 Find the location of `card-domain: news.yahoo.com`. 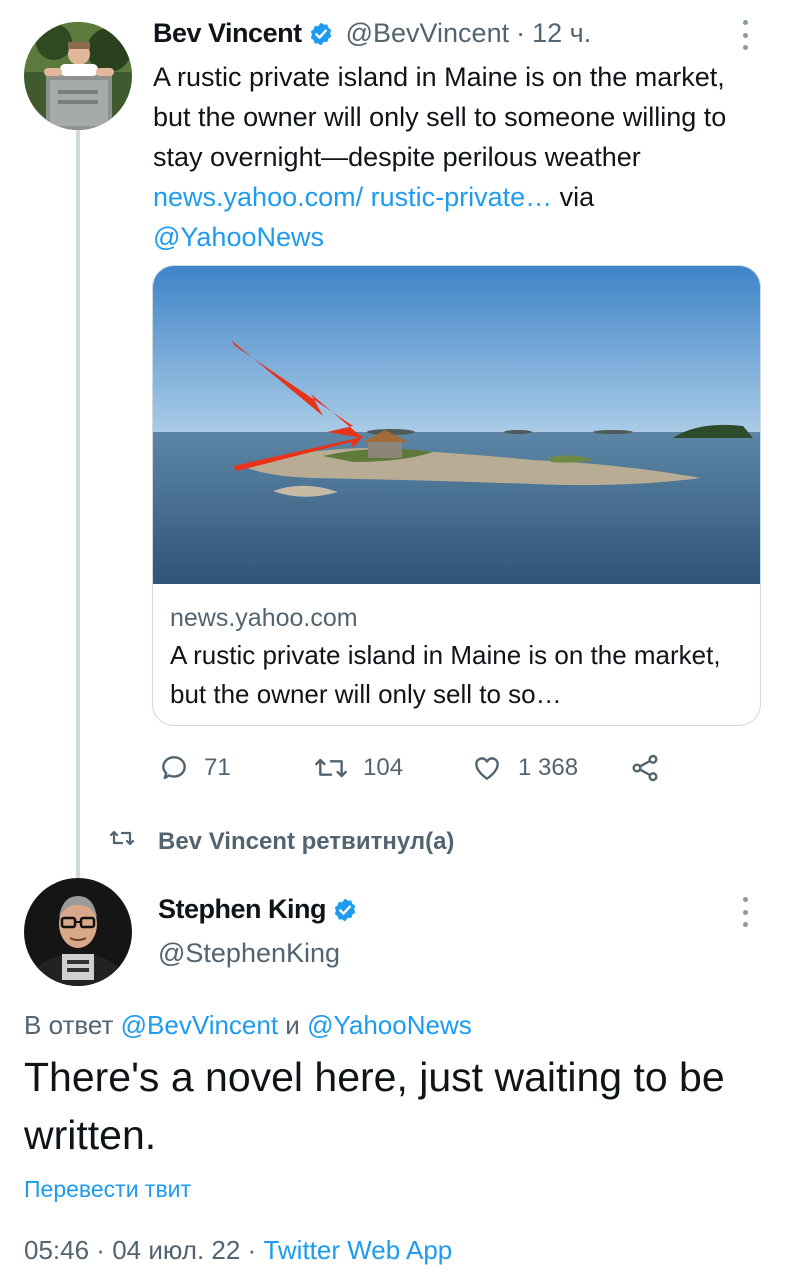

card-domain: news.yahoo.com is located at coordinates (264, 618).